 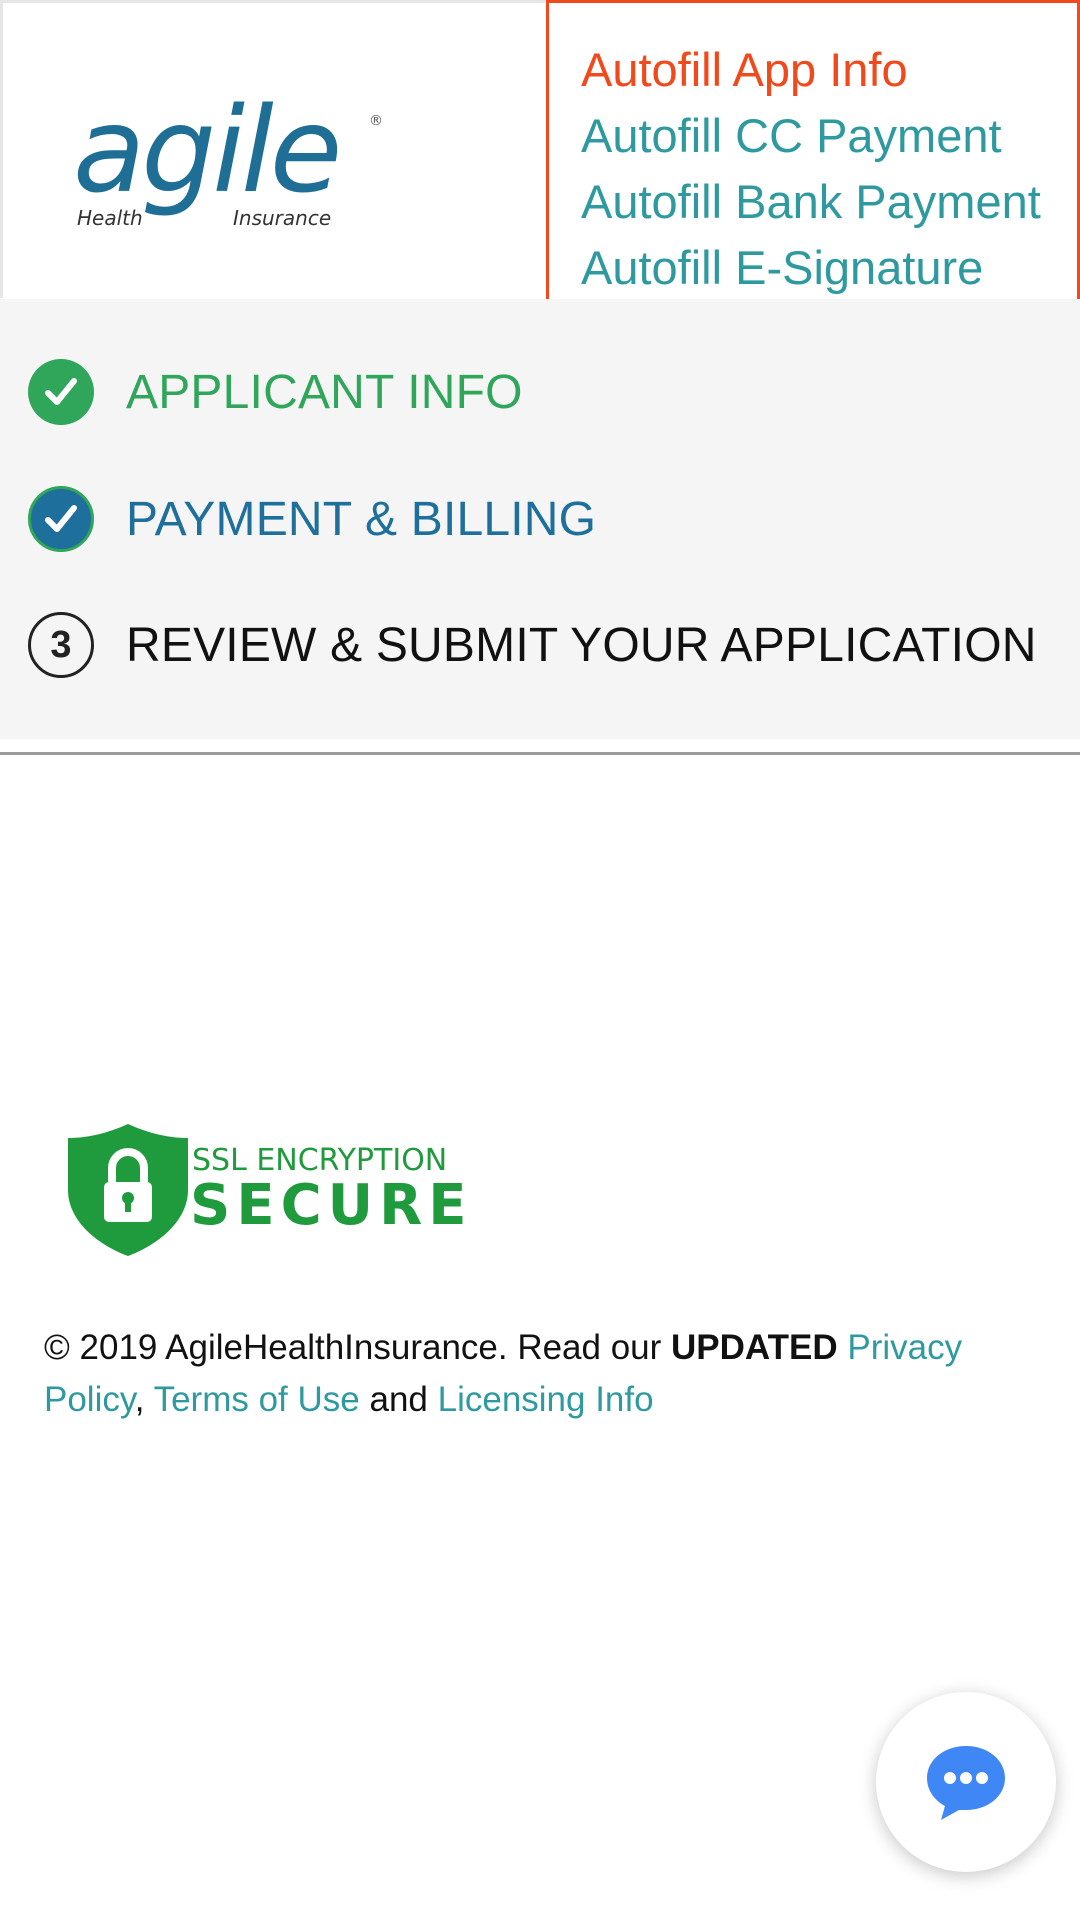 What do you see at coordinates (361, 519) in the screenshot?
I see `step-label: PAYMENT & BILLING` at bounding box center [361, 519].